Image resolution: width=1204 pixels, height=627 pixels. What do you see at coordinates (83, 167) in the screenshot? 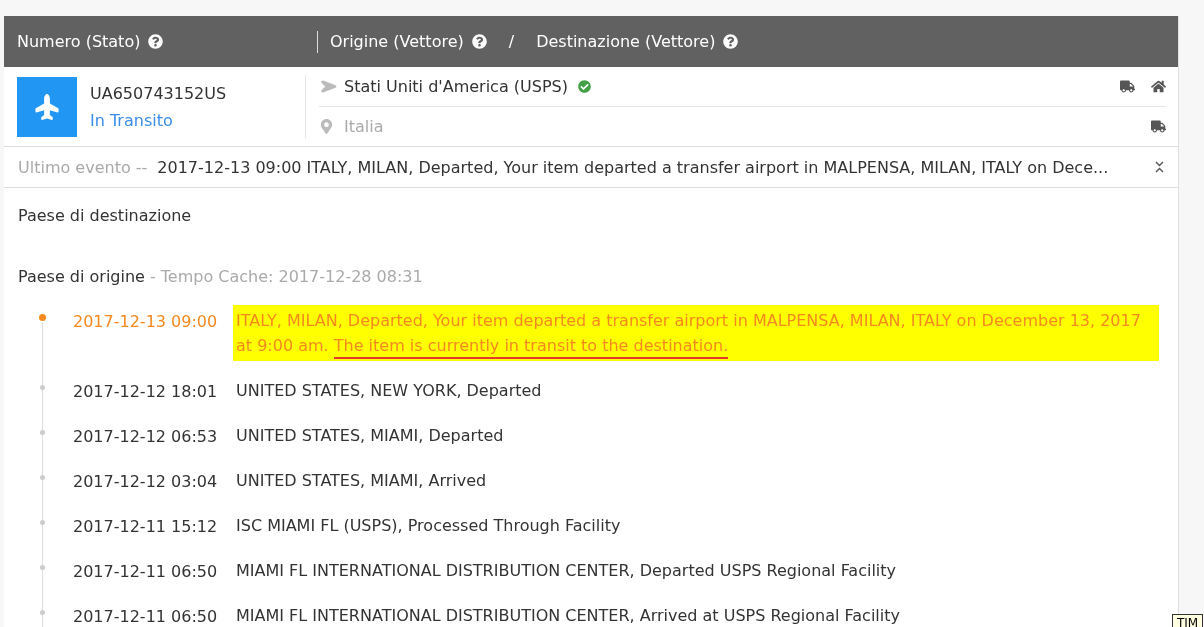
I see `last-event-label: Ultimo evento --` at bounding box center [83, 167].